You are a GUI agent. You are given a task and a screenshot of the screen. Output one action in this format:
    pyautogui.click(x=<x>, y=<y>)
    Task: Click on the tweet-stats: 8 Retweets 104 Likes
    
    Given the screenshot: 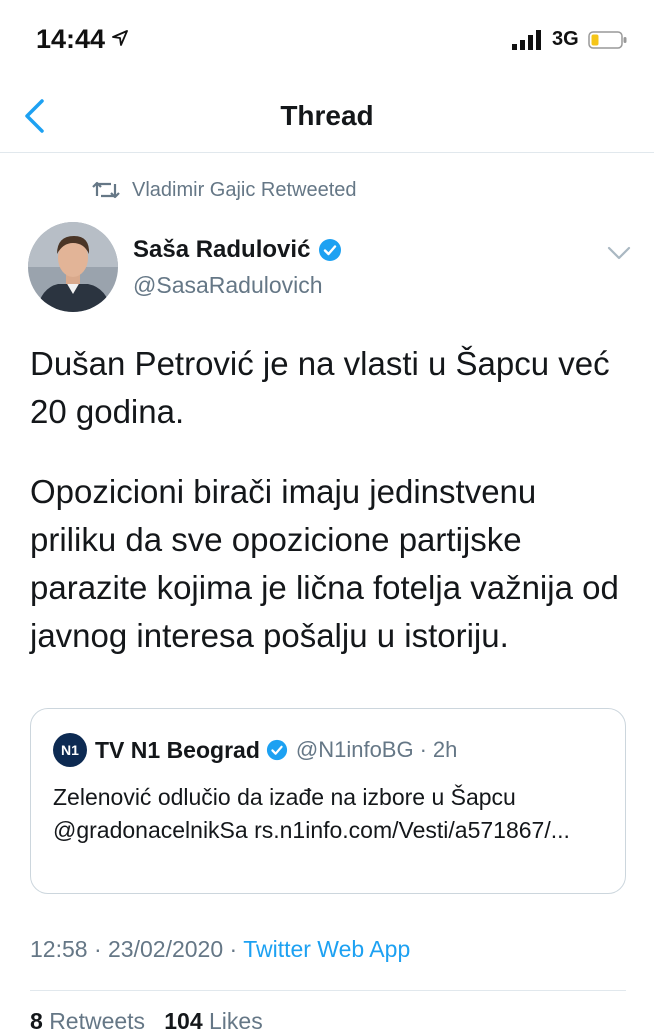 What is the action you would take?
    pyautogui.click(x=146, y=1021)
    